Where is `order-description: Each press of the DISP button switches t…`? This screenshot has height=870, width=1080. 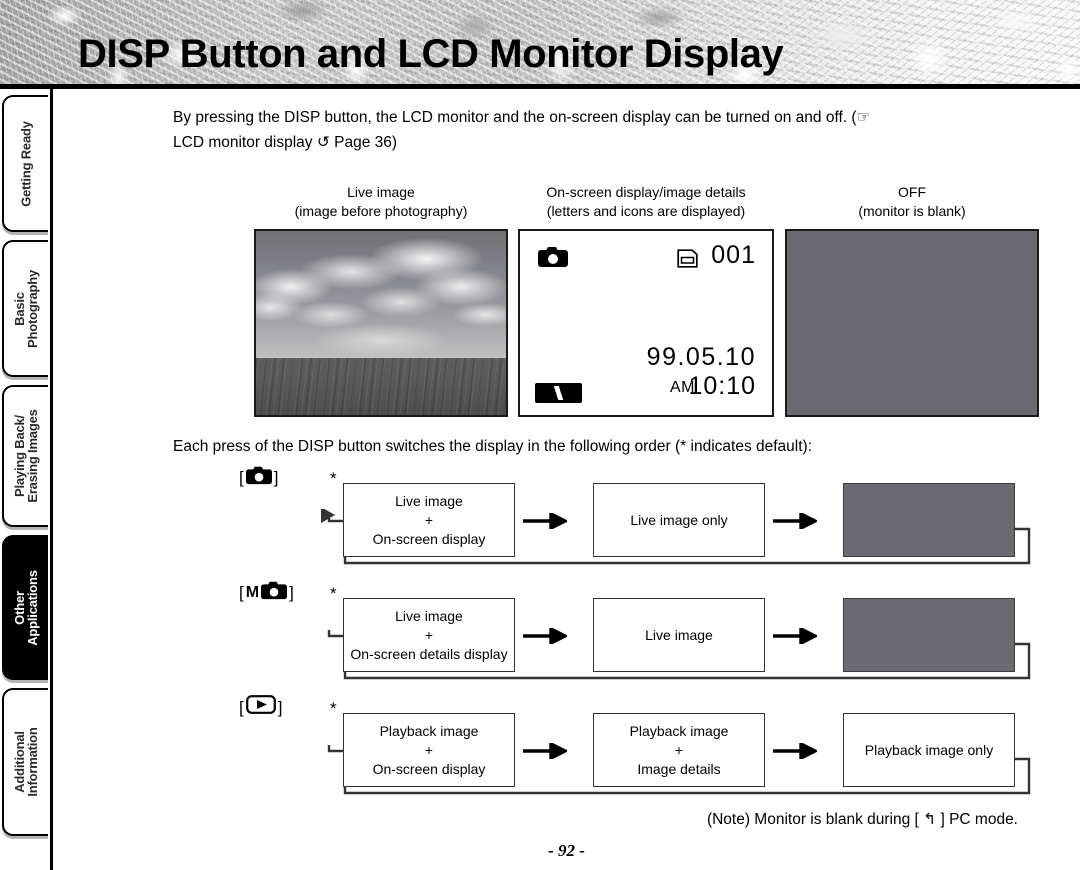
order-description: Each press of the DISP button switches t… is located at coordinates (493, 446).